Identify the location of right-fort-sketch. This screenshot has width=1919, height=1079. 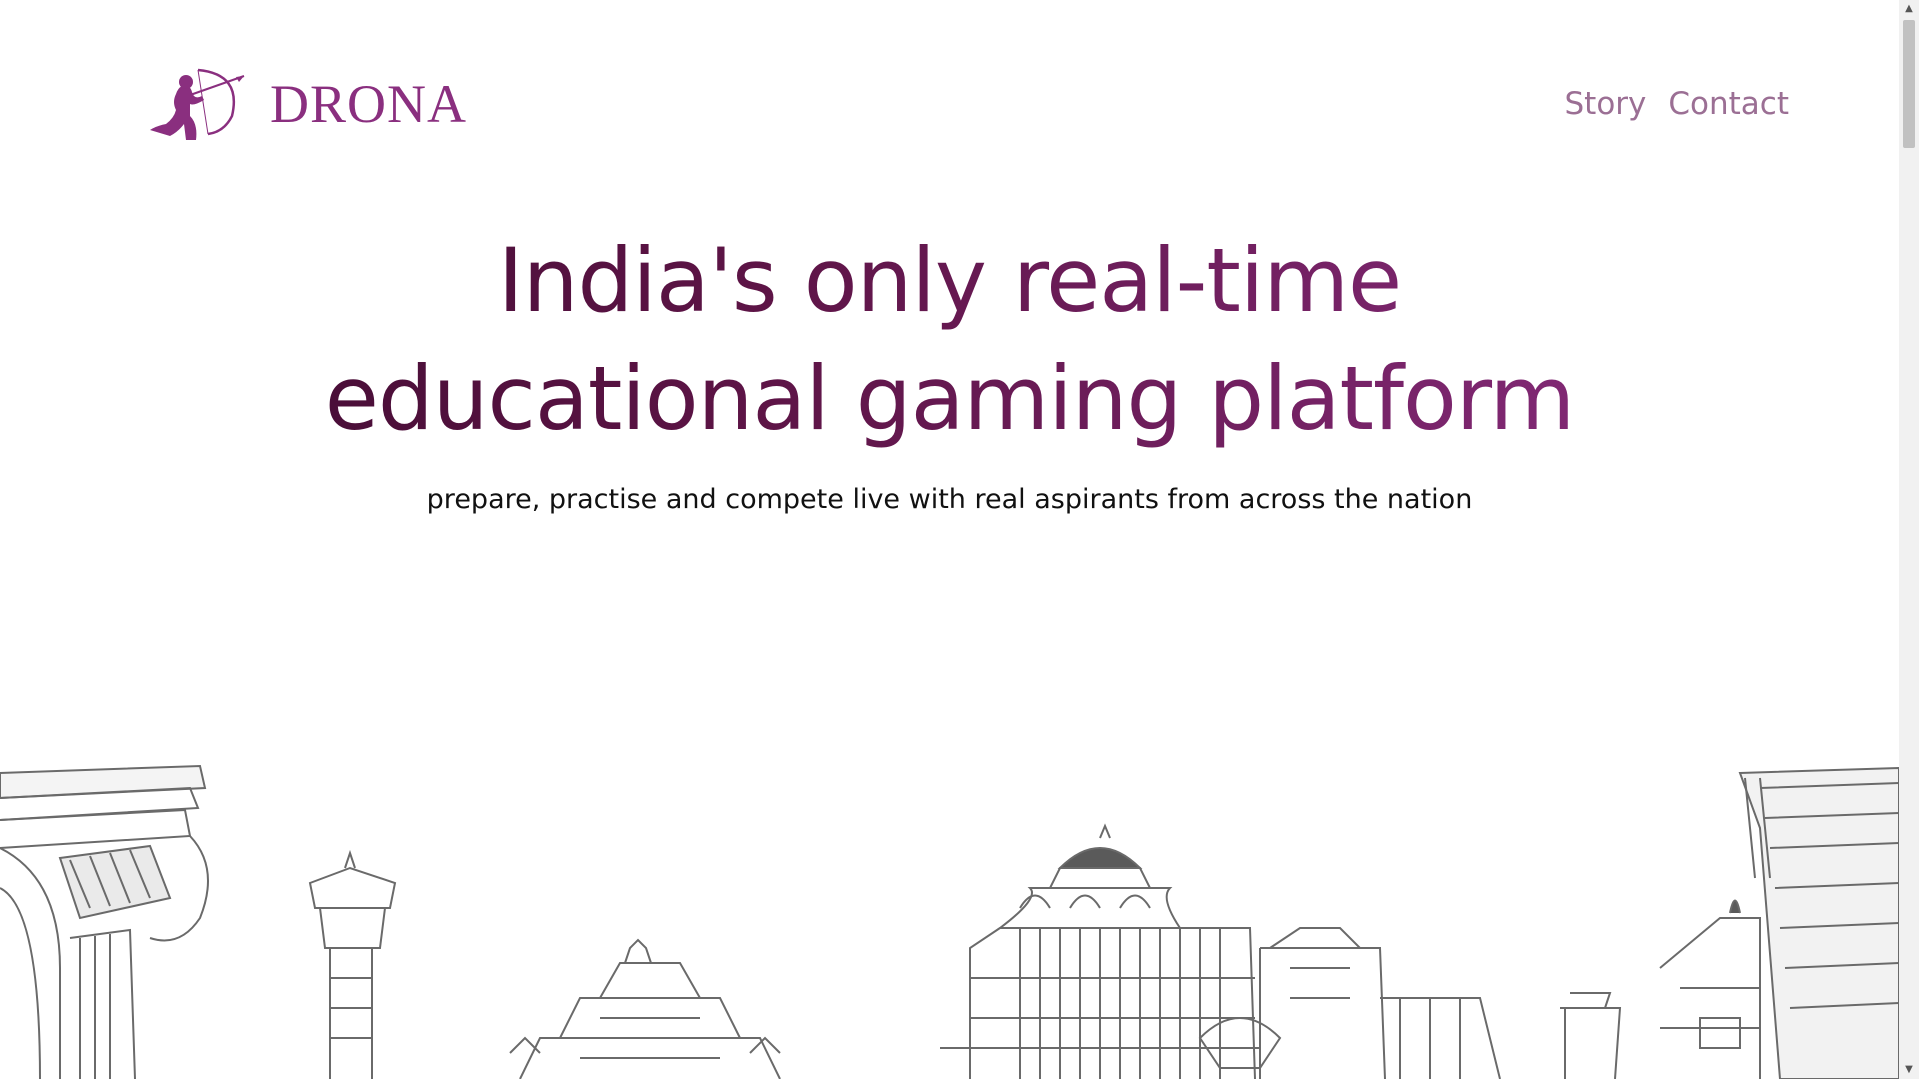
(1779, 922).